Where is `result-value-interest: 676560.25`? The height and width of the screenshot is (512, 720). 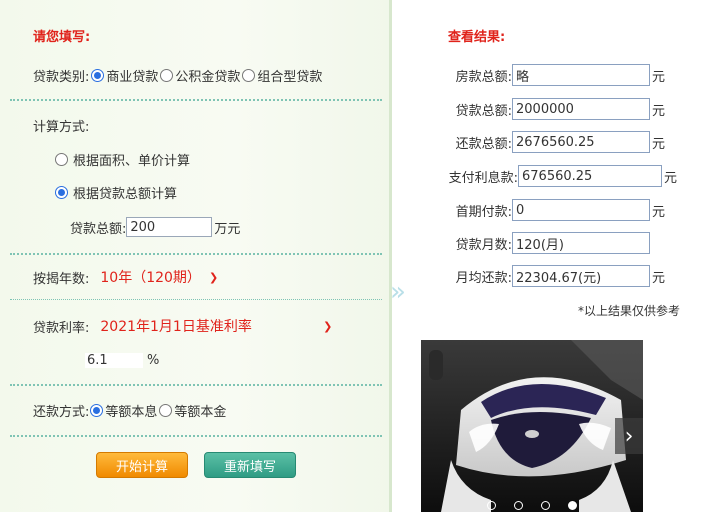 result-value-interest: 676560.25 is located at coordinates (590, 176).